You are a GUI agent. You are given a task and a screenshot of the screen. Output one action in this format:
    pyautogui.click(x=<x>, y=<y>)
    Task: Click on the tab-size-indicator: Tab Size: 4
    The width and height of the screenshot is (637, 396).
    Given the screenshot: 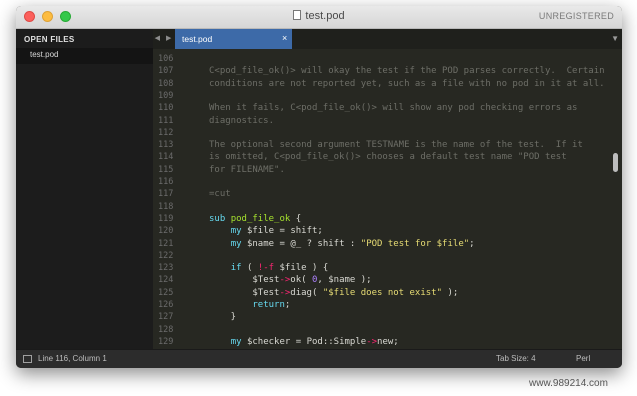 What is the action you would take?
    pyautogui.click(x=516, y=358)
    